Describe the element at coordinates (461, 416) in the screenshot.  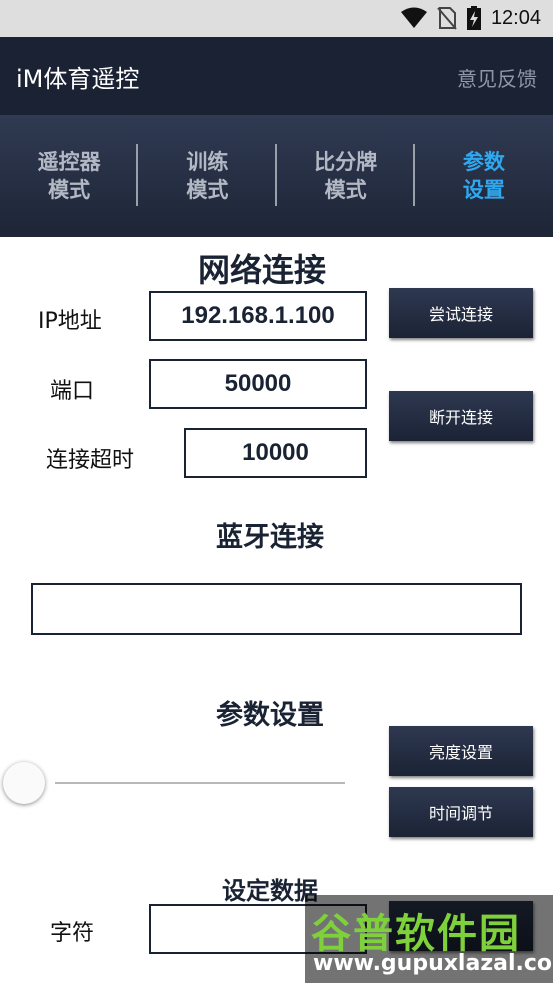
I see `disconnect-button: 断开连接` at that location.